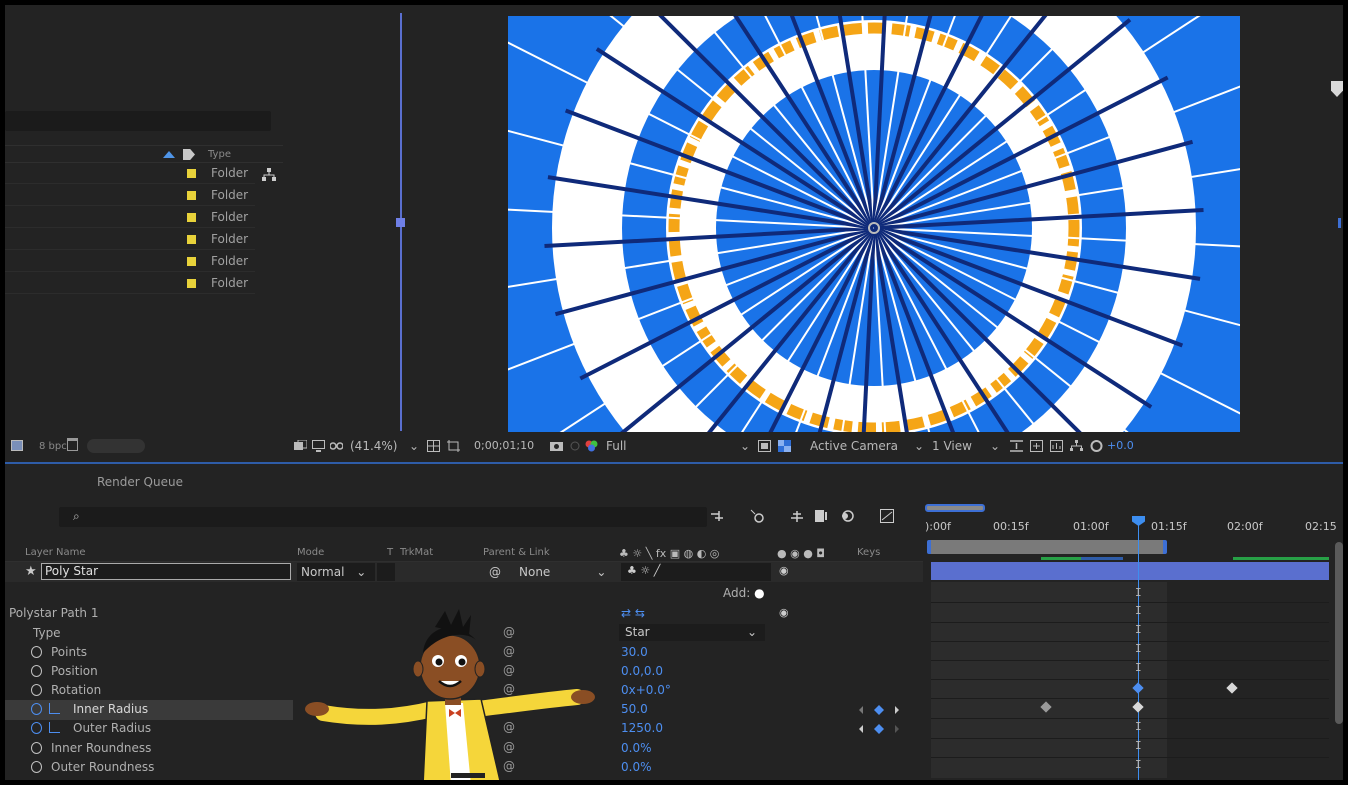  Describe the element at coordinates (149, 710) in the screenshot. I see `property-row-selected: Inner Radius` at that location.